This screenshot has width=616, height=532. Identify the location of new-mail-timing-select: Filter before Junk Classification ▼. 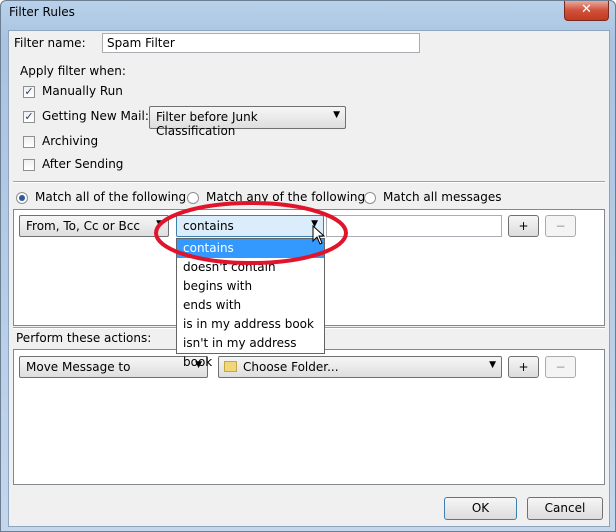
(247, 122).